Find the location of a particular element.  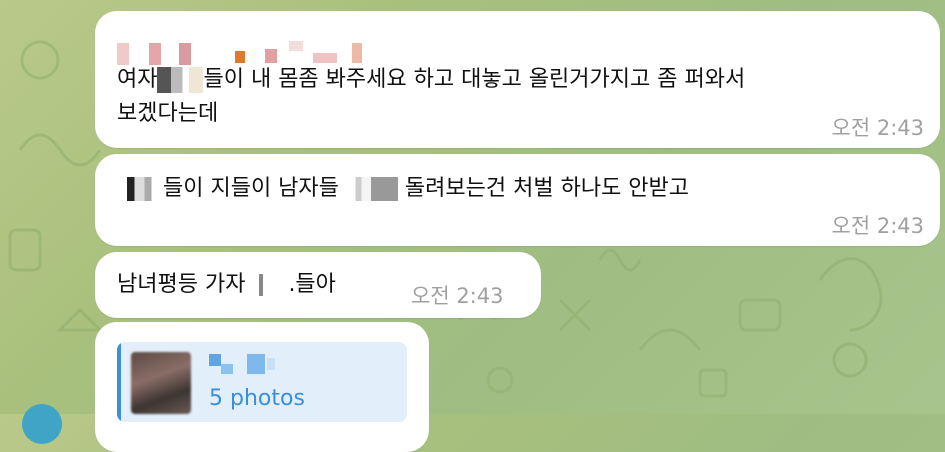

quote-bar is located at coordinates (119, 382).